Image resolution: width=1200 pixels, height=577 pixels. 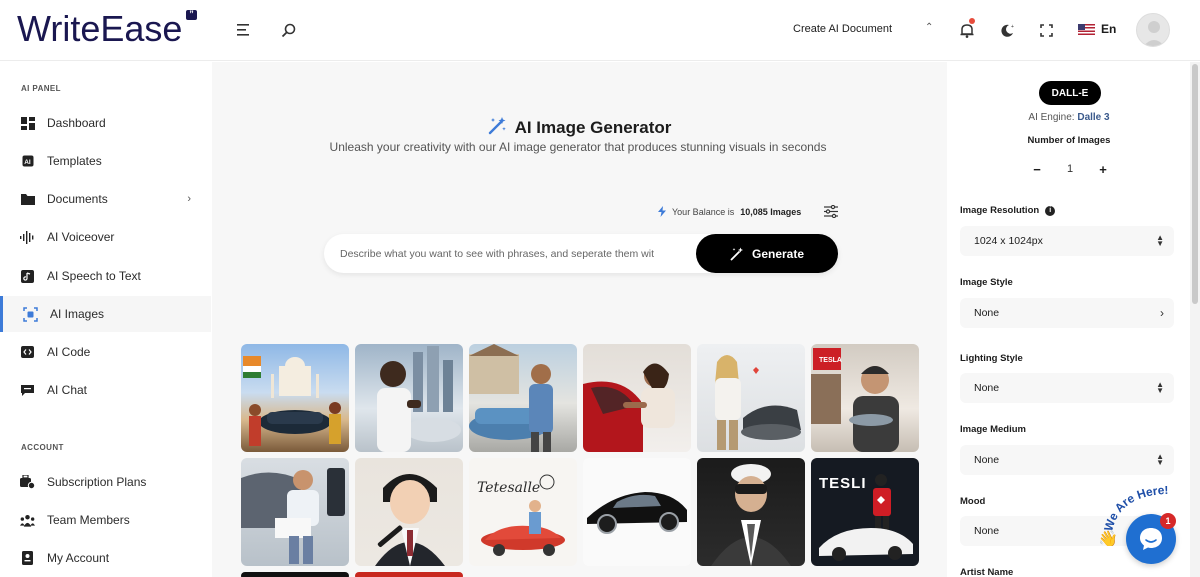 What do you see at coordinates (99, 29) in the screenshot?
I see `logo: WriteEase` at bounding box center [99, 29].